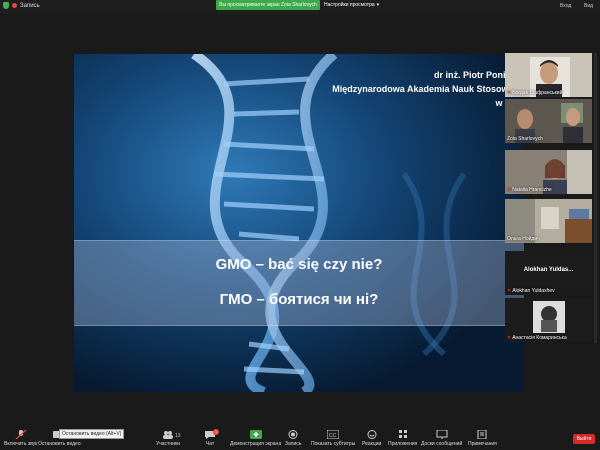 This screenshot has height=450, width=600. Describe the element at coordinates (293, 434) in the screenshot. I see `record-icon` at that location.